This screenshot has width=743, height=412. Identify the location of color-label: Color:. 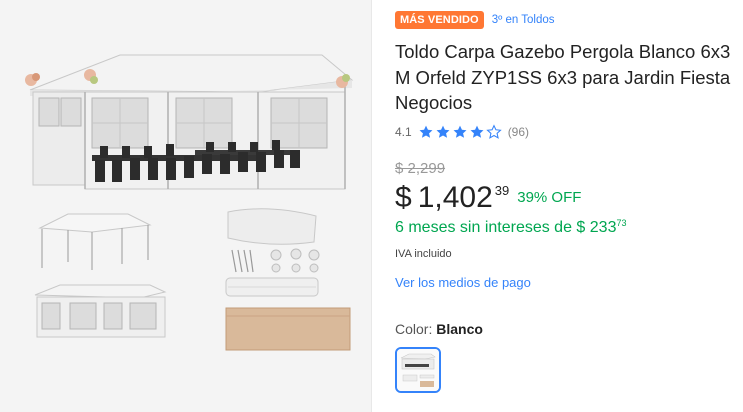
(416, 329).